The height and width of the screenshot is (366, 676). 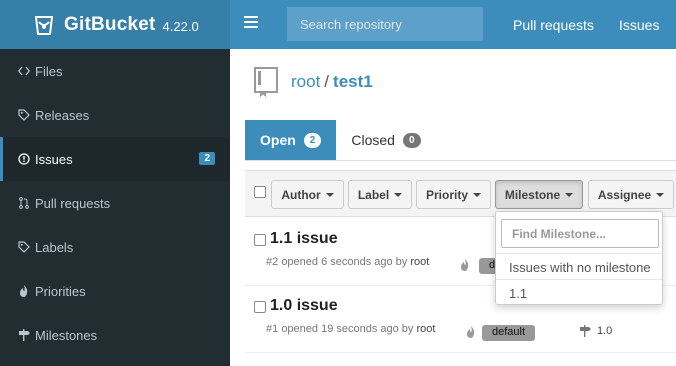 I want to click on sidebar-item-releases: Releases, so click(x=115, y=115).